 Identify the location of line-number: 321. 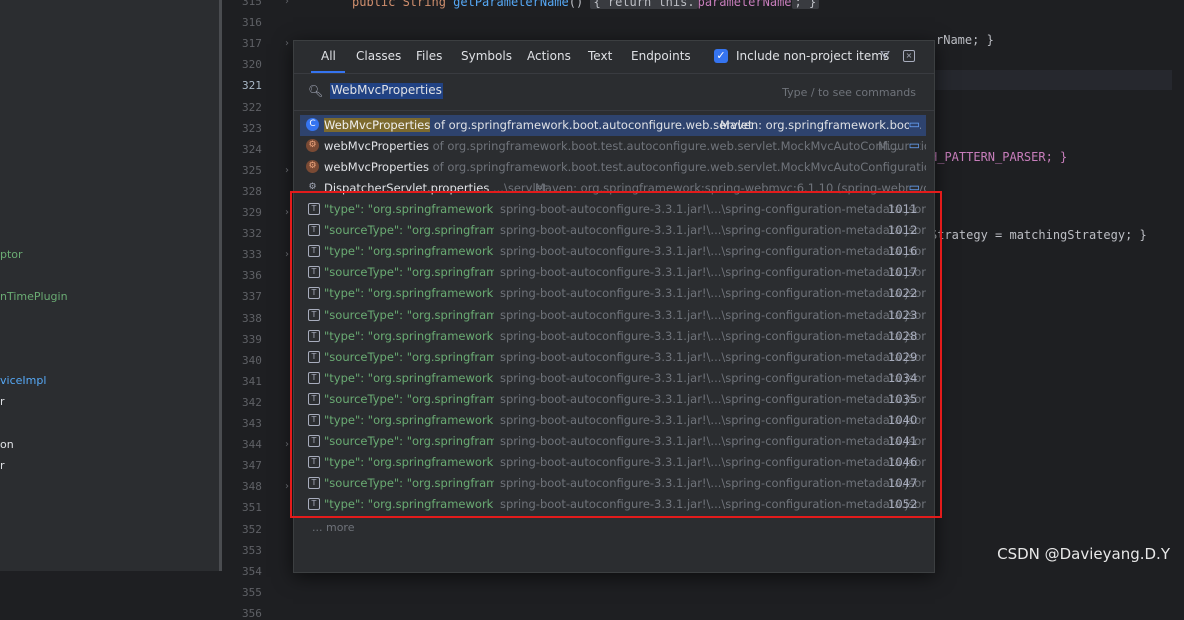
(252, 86).